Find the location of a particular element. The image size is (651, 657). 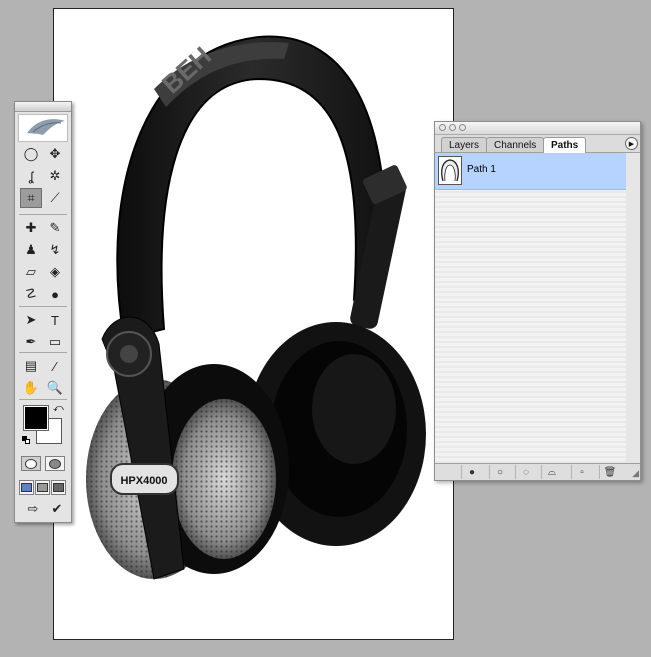

quick-mask-button is located at coordinates (55, 463).